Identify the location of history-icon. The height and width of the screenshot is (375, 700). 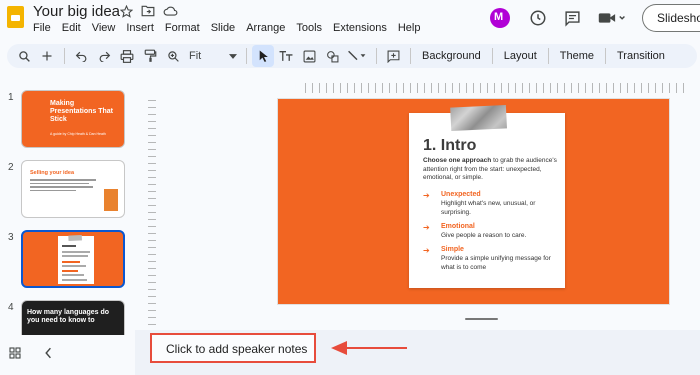
(538, 18).